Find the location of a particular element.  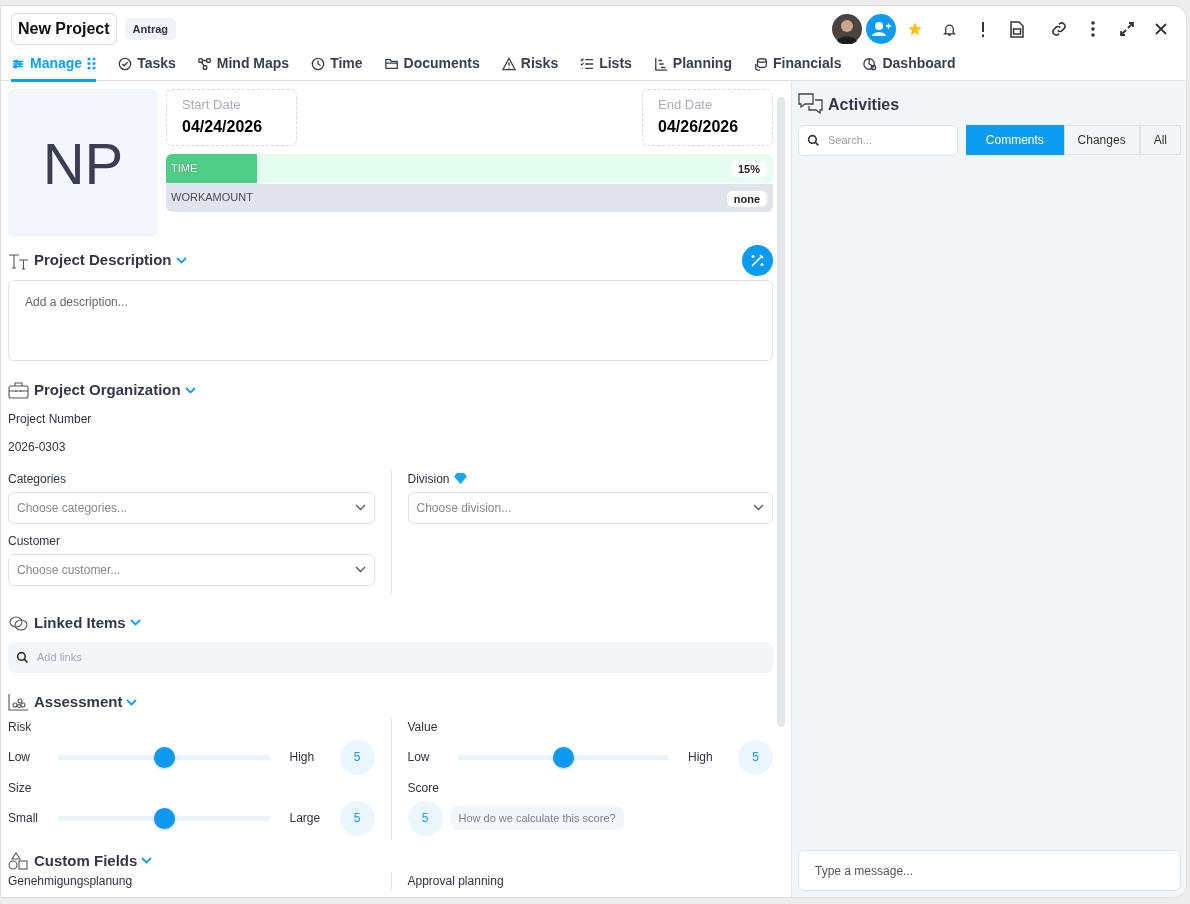

coins-icon is located at coordinates (761, 63).